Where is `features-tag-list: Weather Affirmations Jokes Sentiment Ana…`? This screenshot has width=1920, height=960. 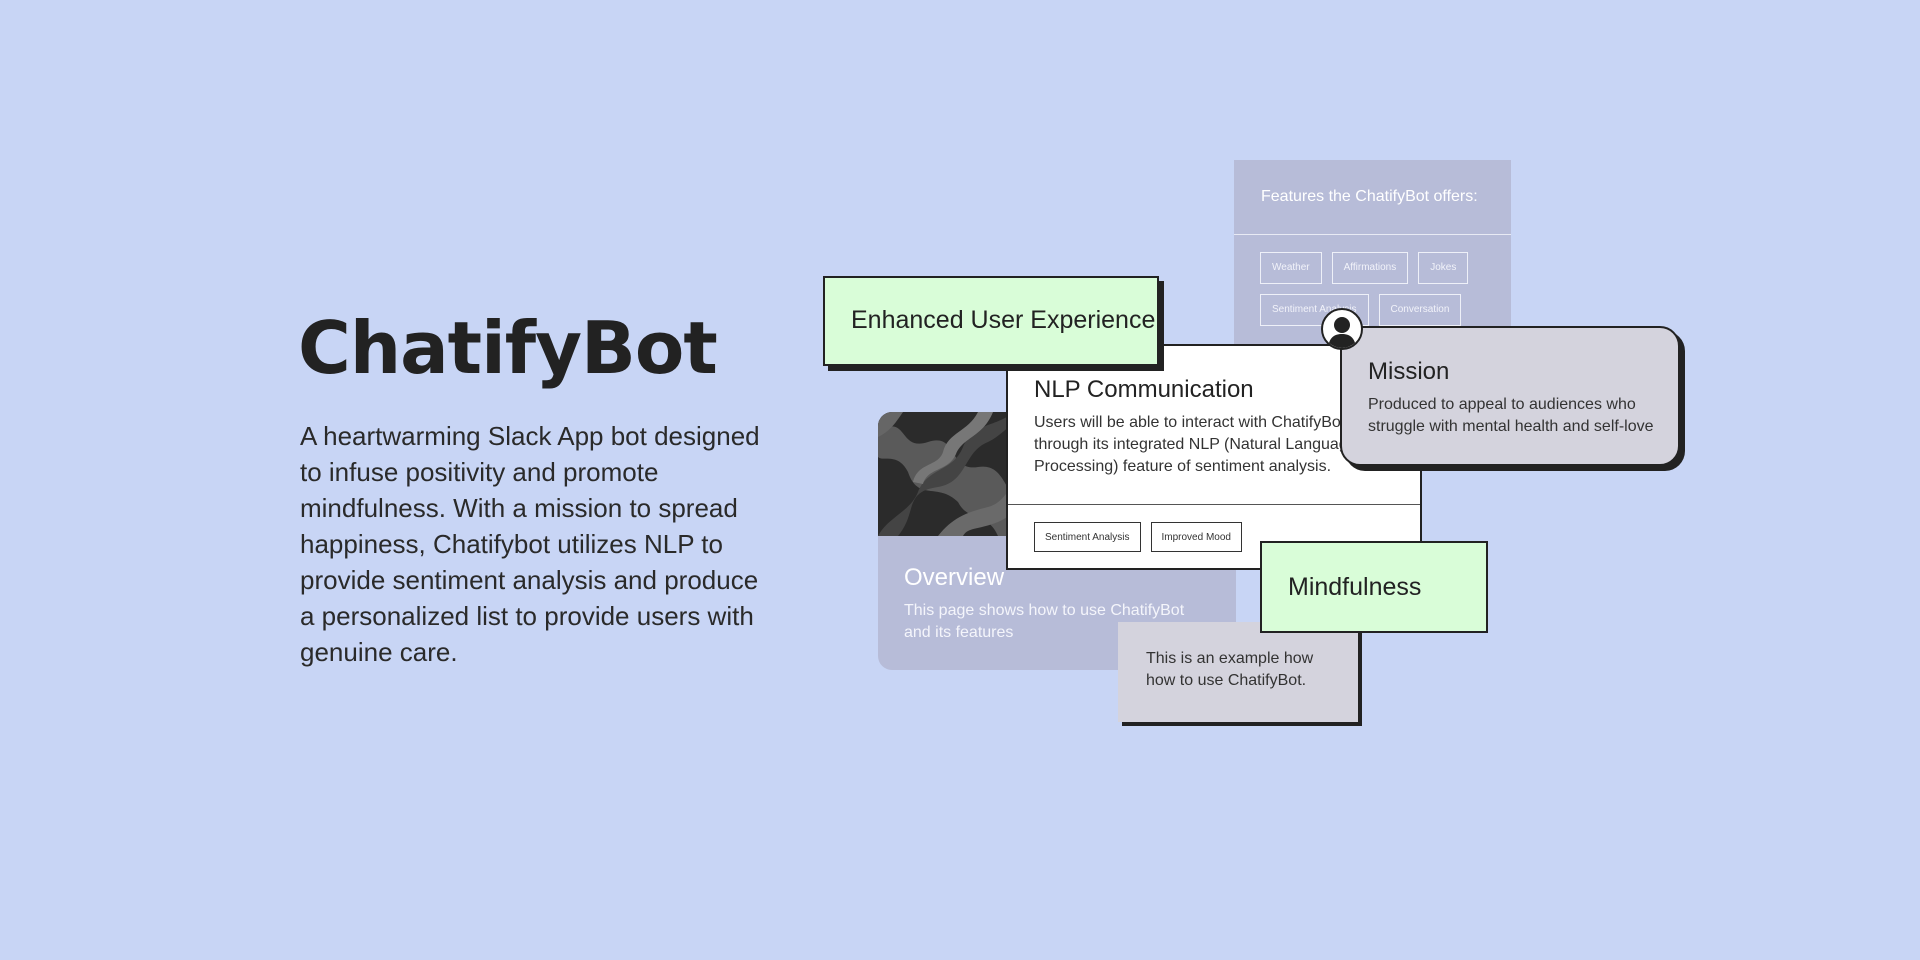 features-tag-list: Weather Affirmations Jokes Sentiment Ana… is located at coordinates (1380, 289).